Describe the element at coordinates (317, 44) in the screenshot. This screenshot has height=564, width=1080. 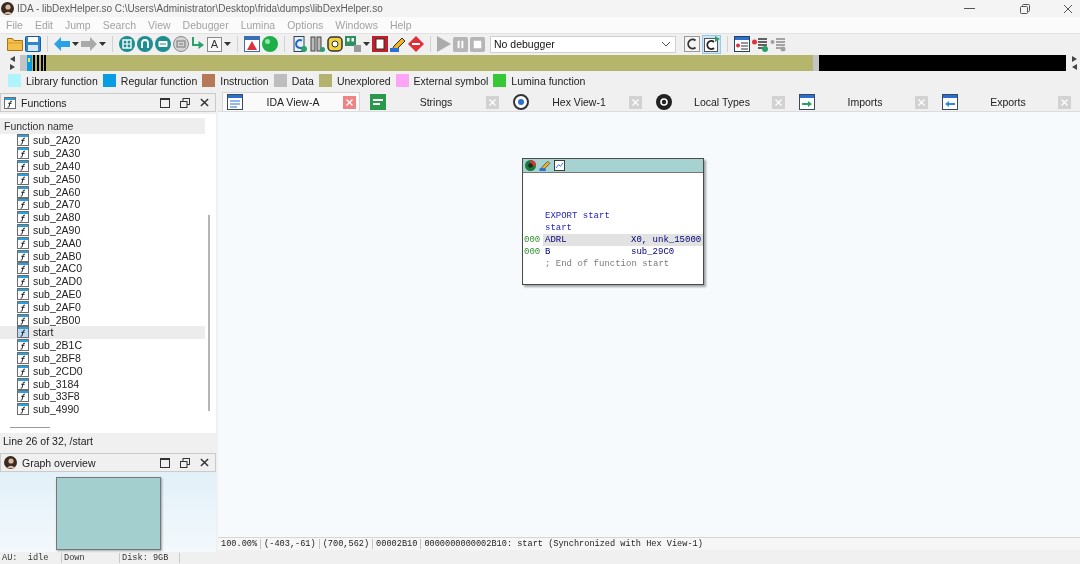
I see `columns-icon` at that location.